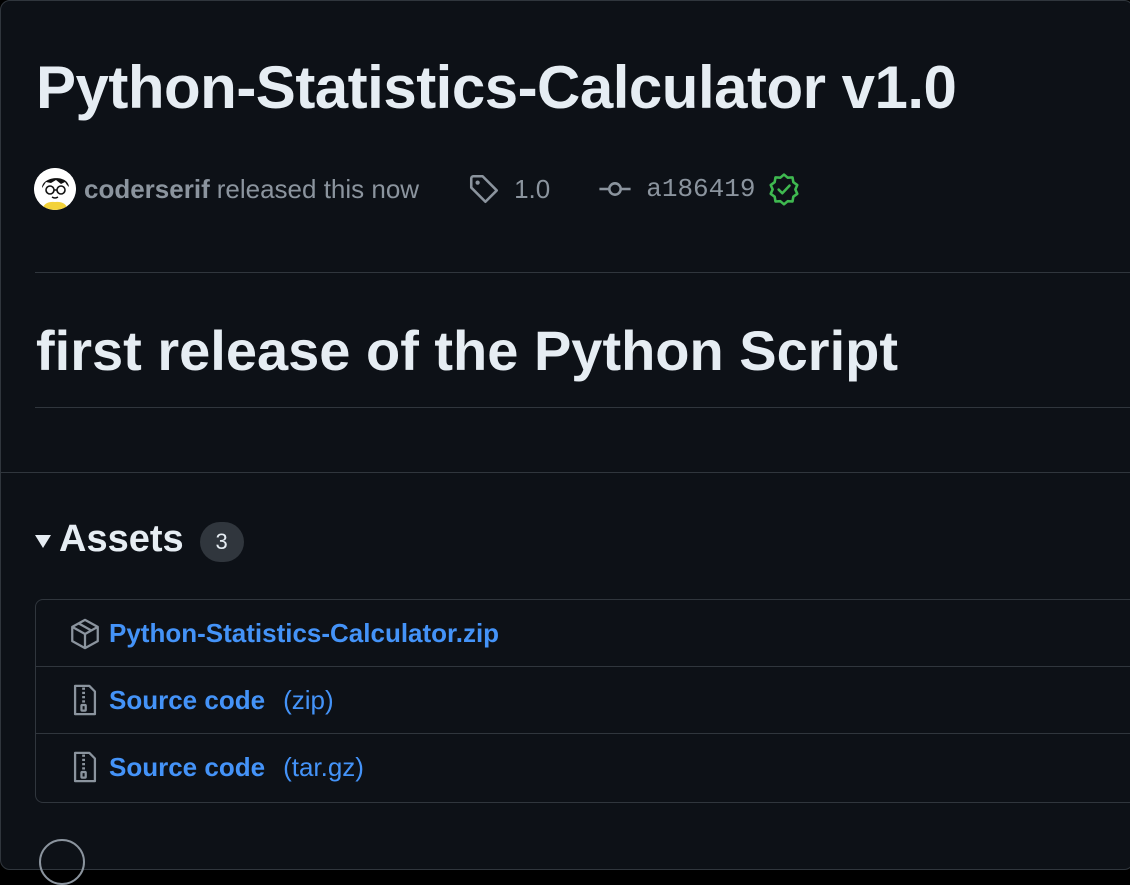 This screenshot has width=1130, height=885. What do you see at coordinates (532, 189) in the screenshot?
I see `tag-link: 1.0` at bounding box center [532, 189].